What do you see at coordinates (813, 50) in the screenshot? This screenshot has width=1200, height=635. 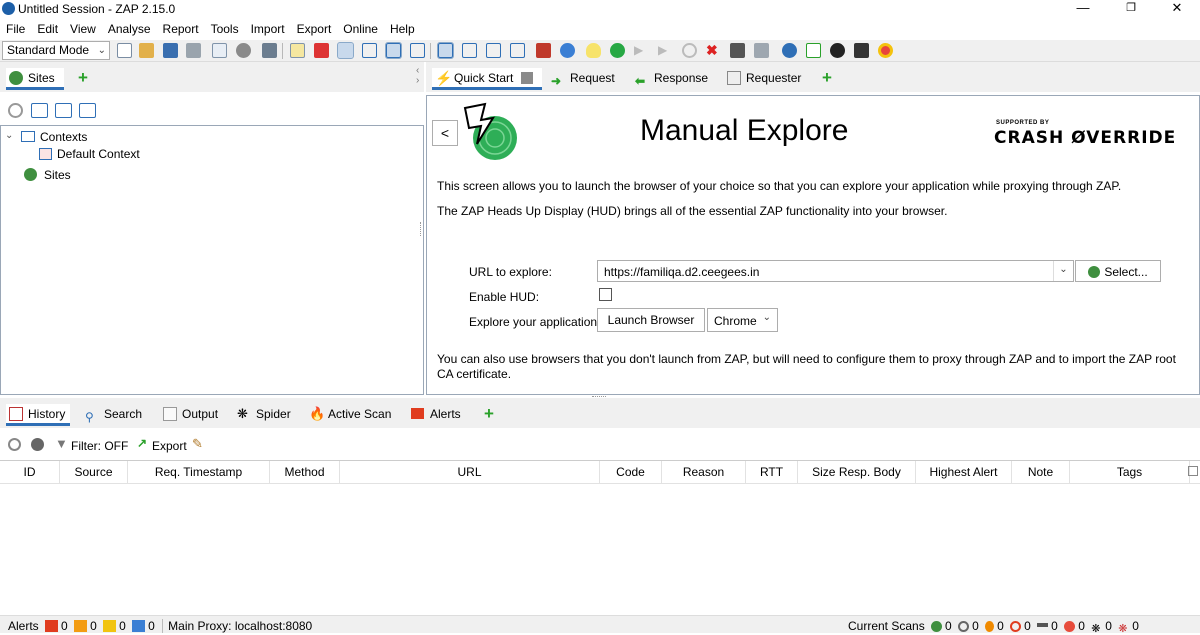 I see `notes-icon` at bounding box center [813, 50].